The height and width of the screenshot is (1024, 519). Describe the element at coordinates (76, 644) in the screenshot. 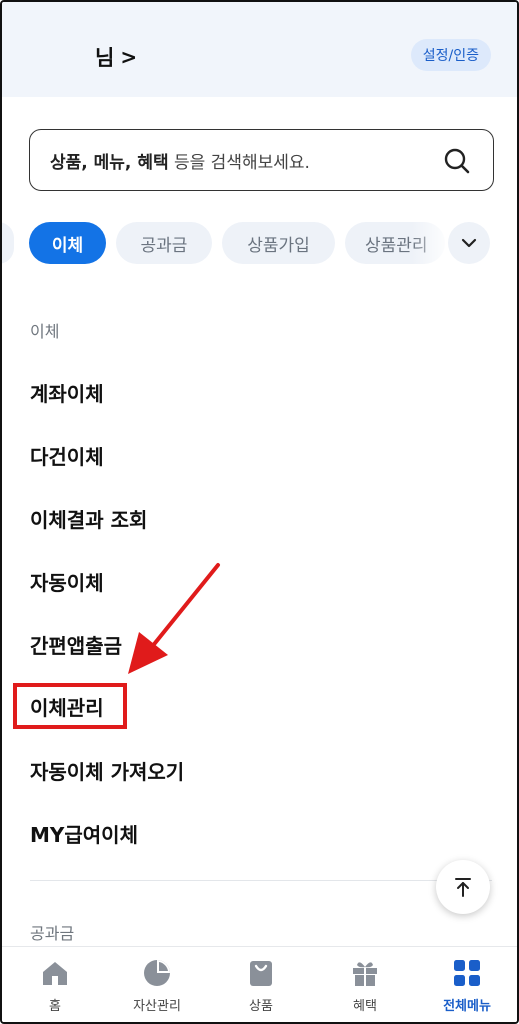

I see `menu-item-easy-app-withdraw: 간편앱출금` at that location.